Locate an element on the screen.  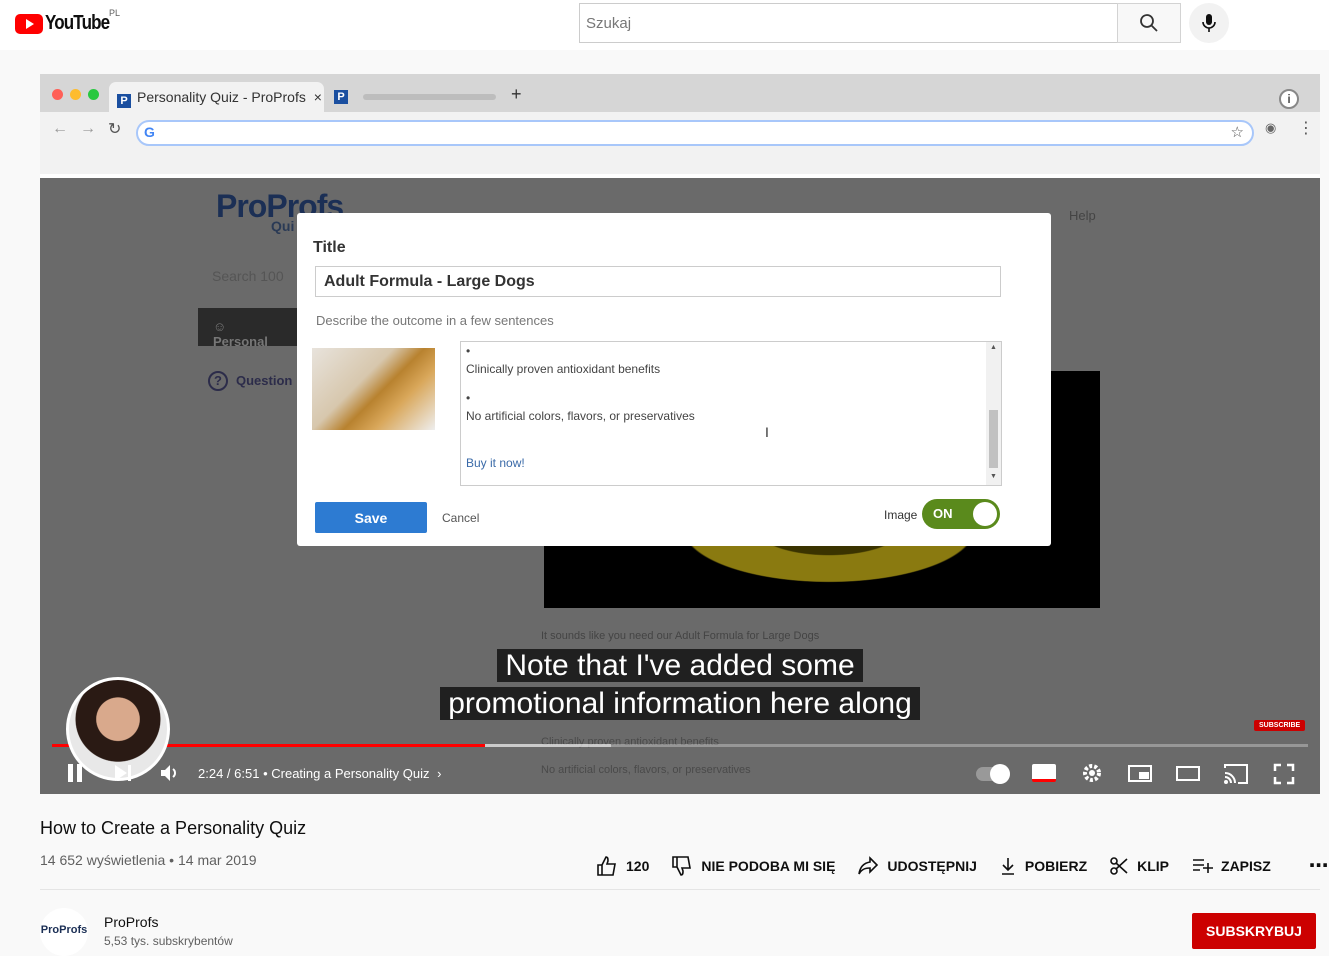
modal-title-label: Title is located at coordinates (329, 247).